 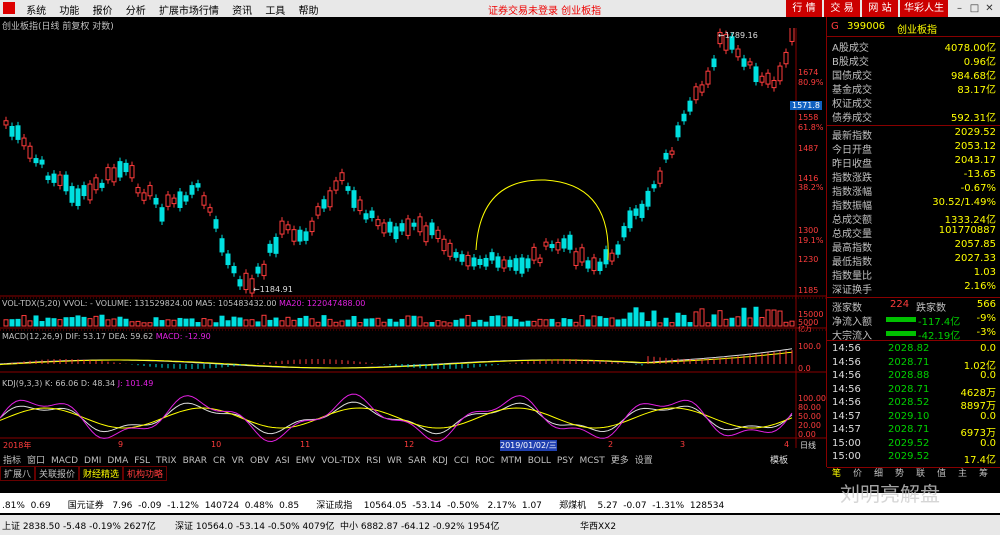 I want to click on sz-index: 深证 10564.0 -53.14 -0.50% 4079亿, so click(x=254, y=525).